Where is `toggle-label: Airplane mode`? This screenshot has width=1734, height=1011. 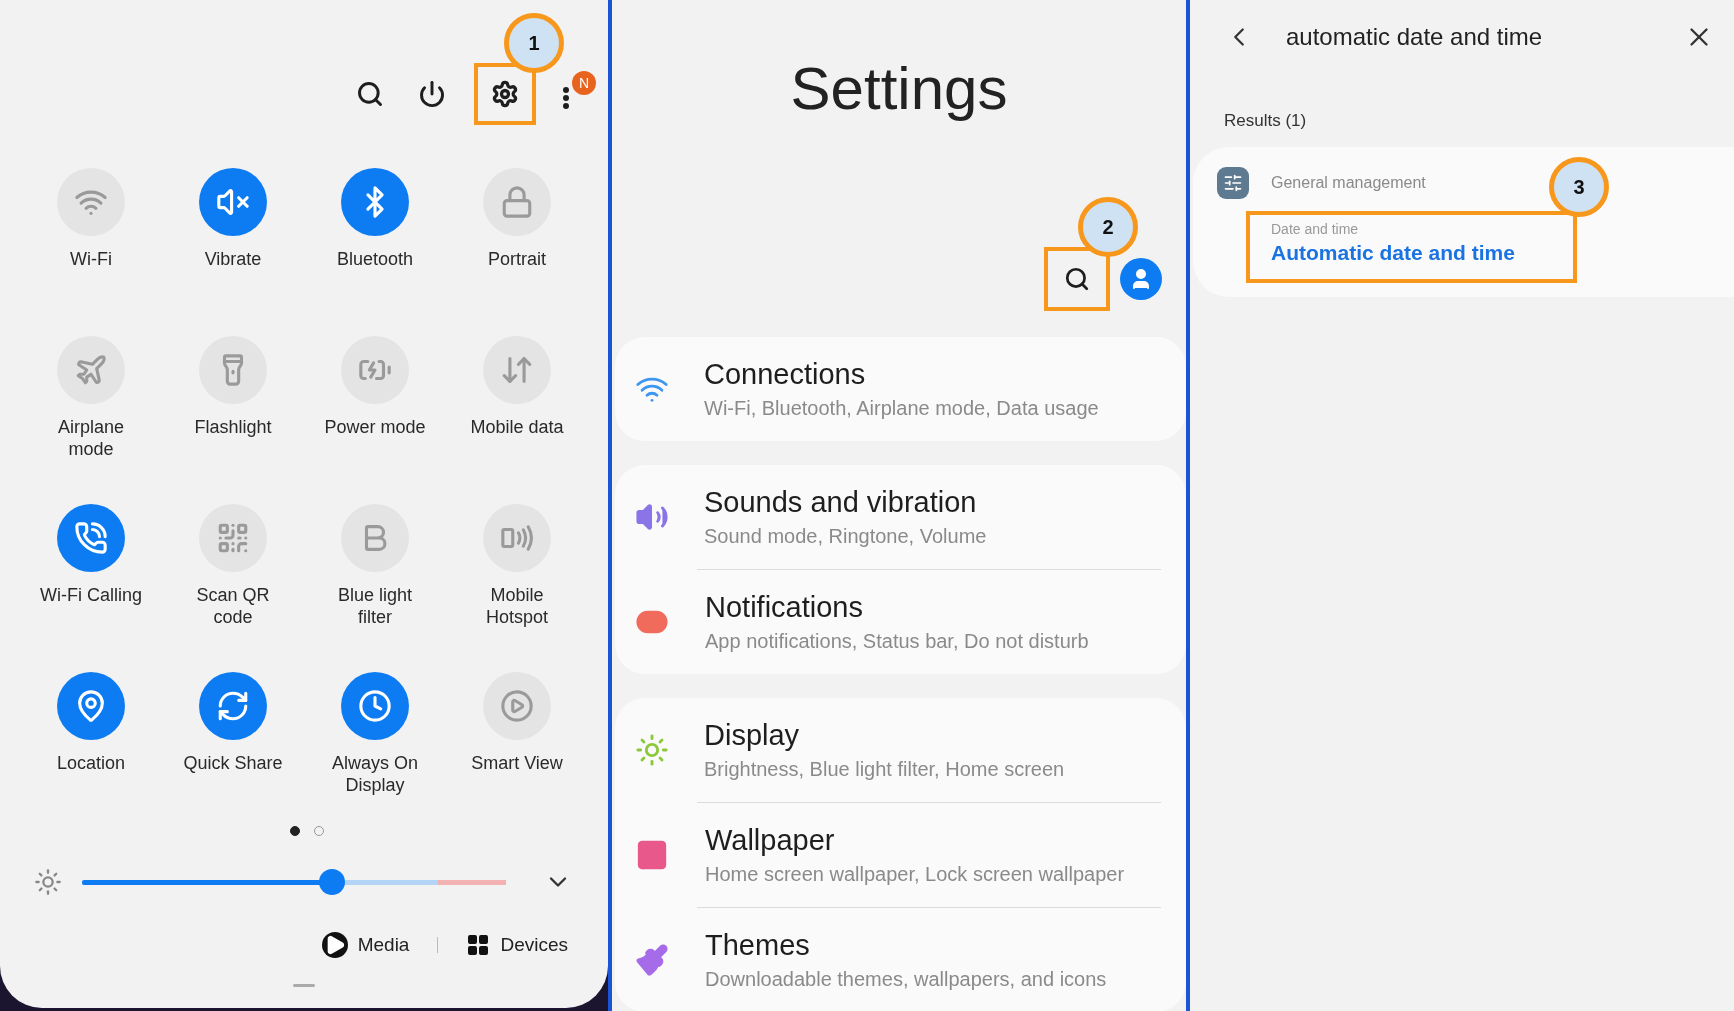
toggle-label: Airplane mode is located at coordinates (90, 438).